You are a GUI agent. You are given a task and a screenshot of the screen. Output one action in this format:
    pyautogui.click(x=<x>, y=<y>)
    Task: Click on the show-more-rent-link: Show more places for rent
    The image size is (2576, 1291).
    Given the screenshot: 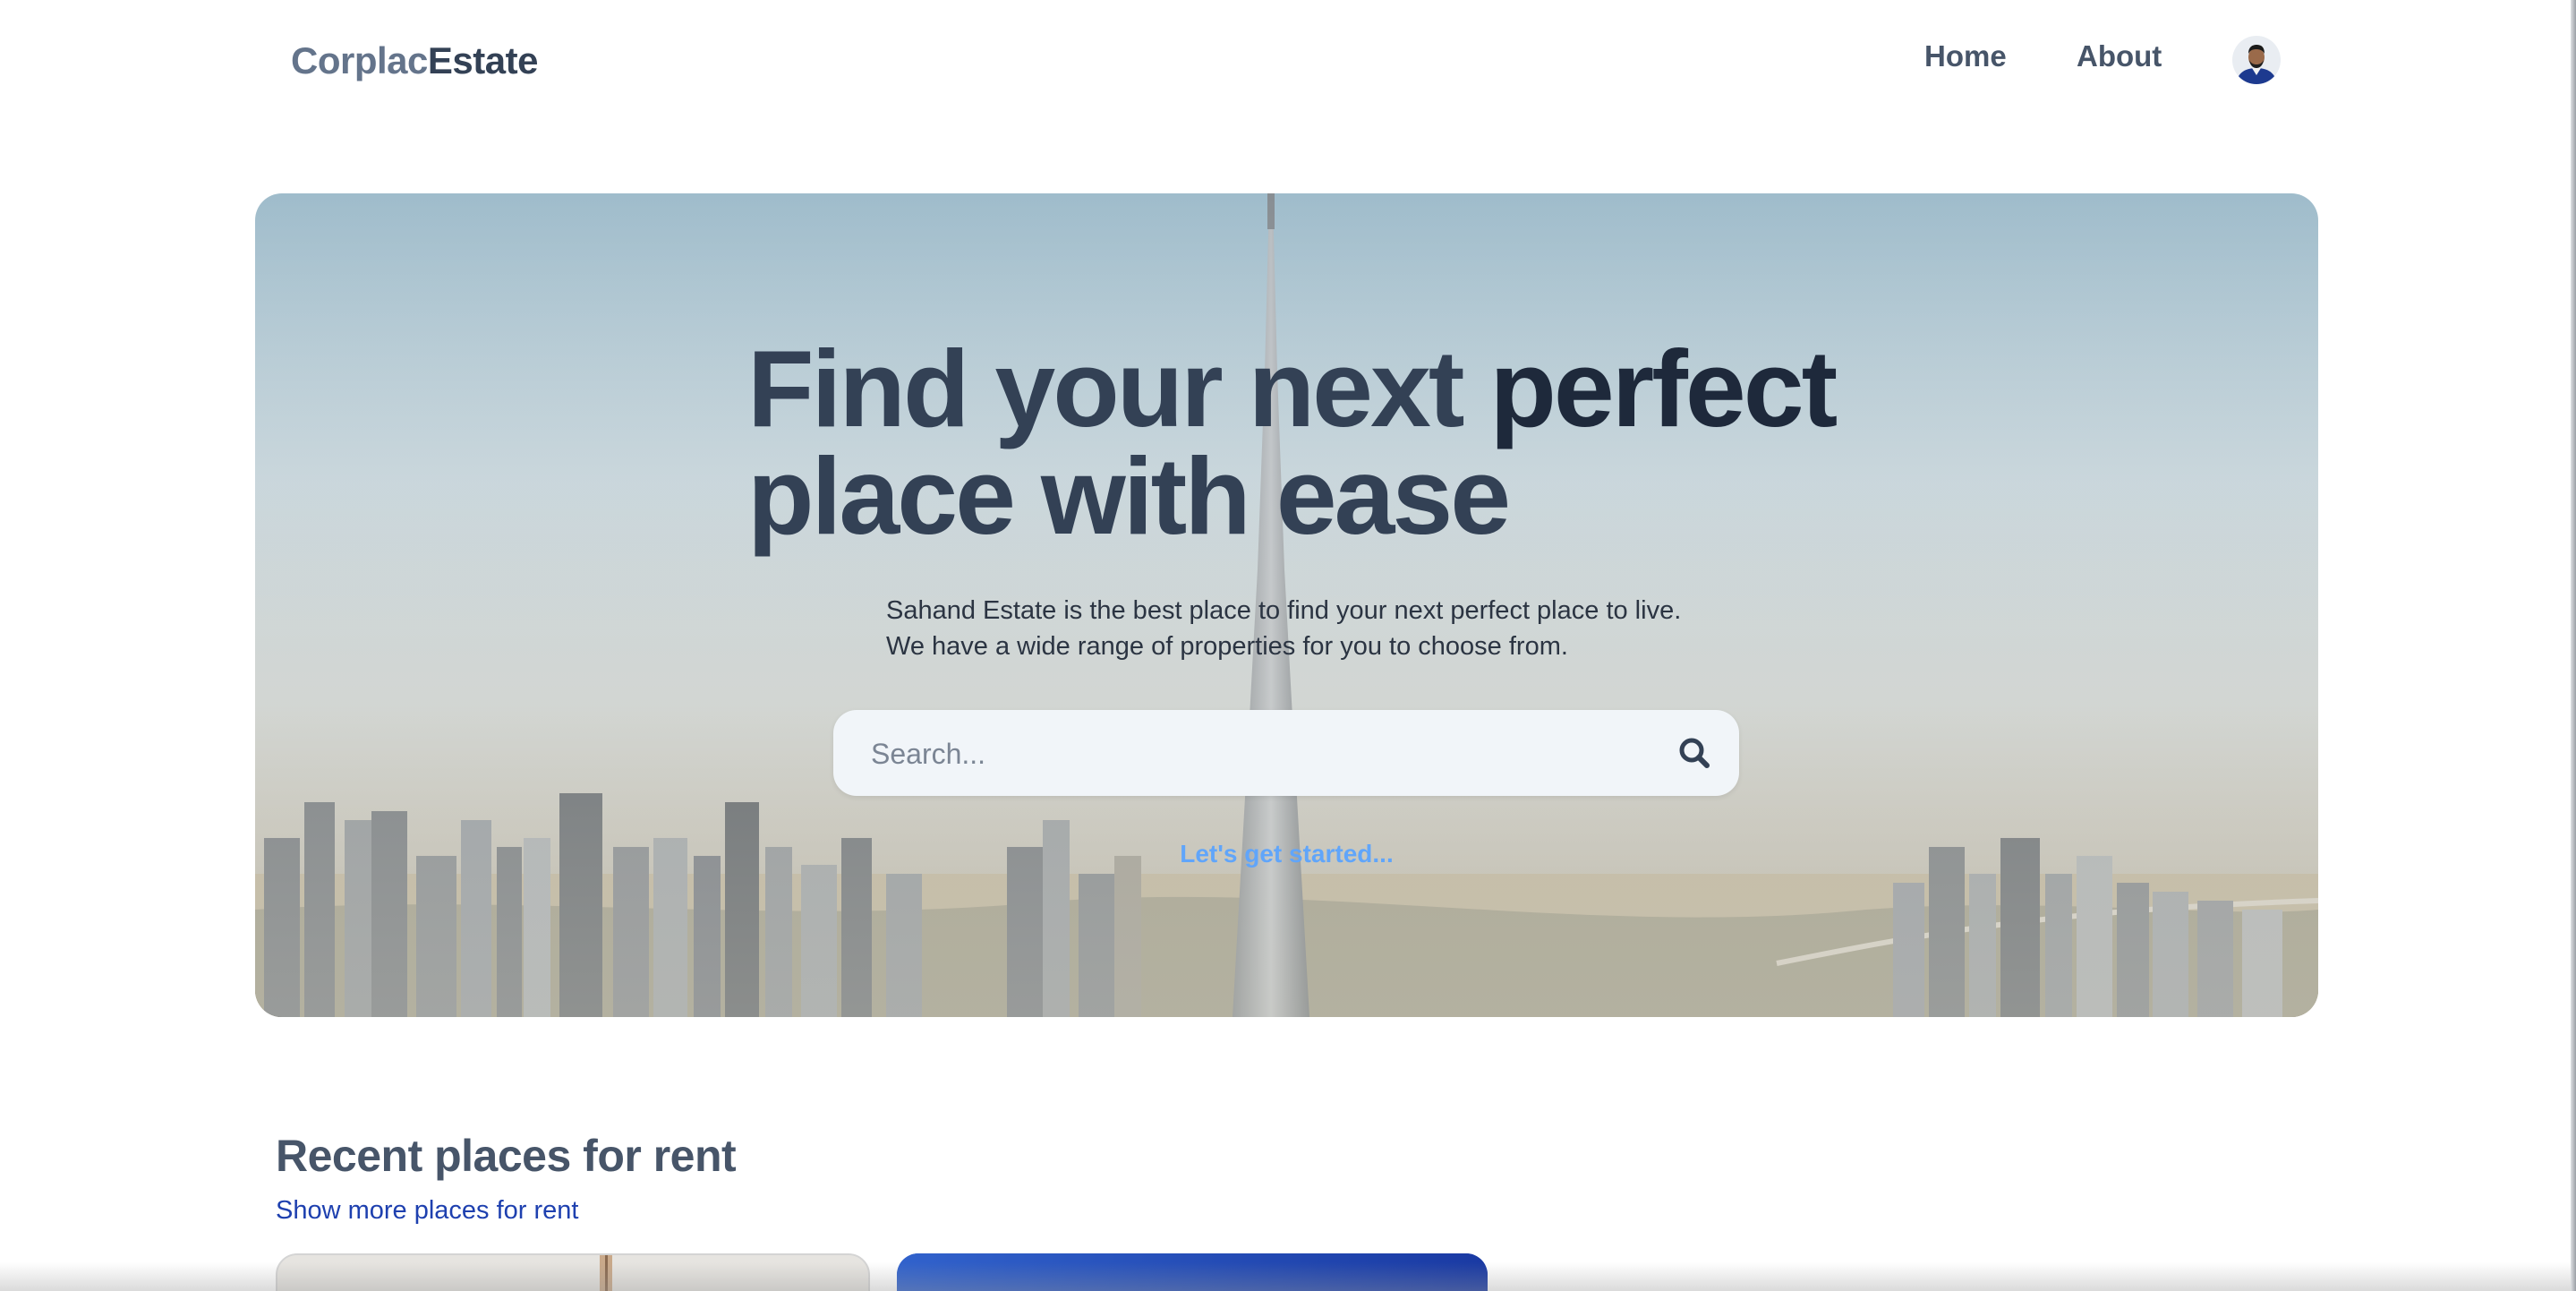 What is the action you would take?
    pyautogui.click(x=427, y=1211)
    